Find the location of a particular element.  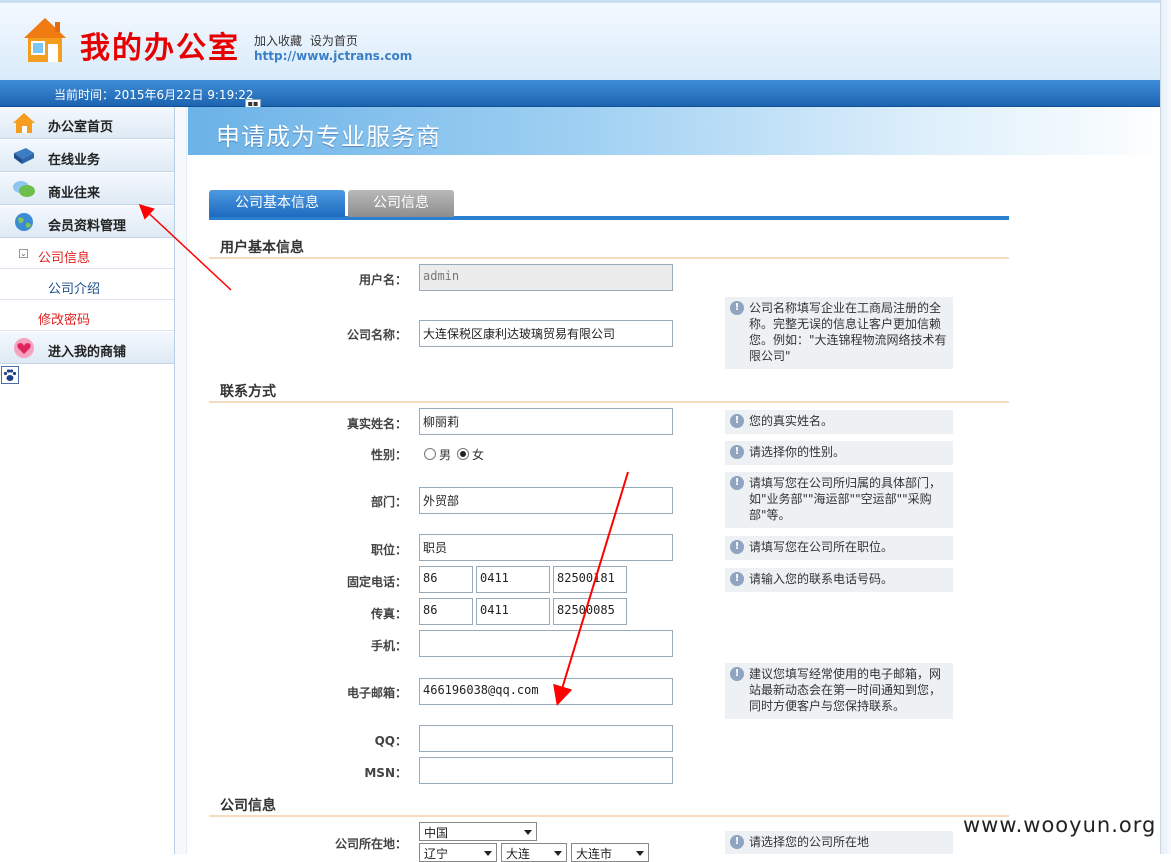

location-label: 公司所在地： is located at coordinates (370, 844).